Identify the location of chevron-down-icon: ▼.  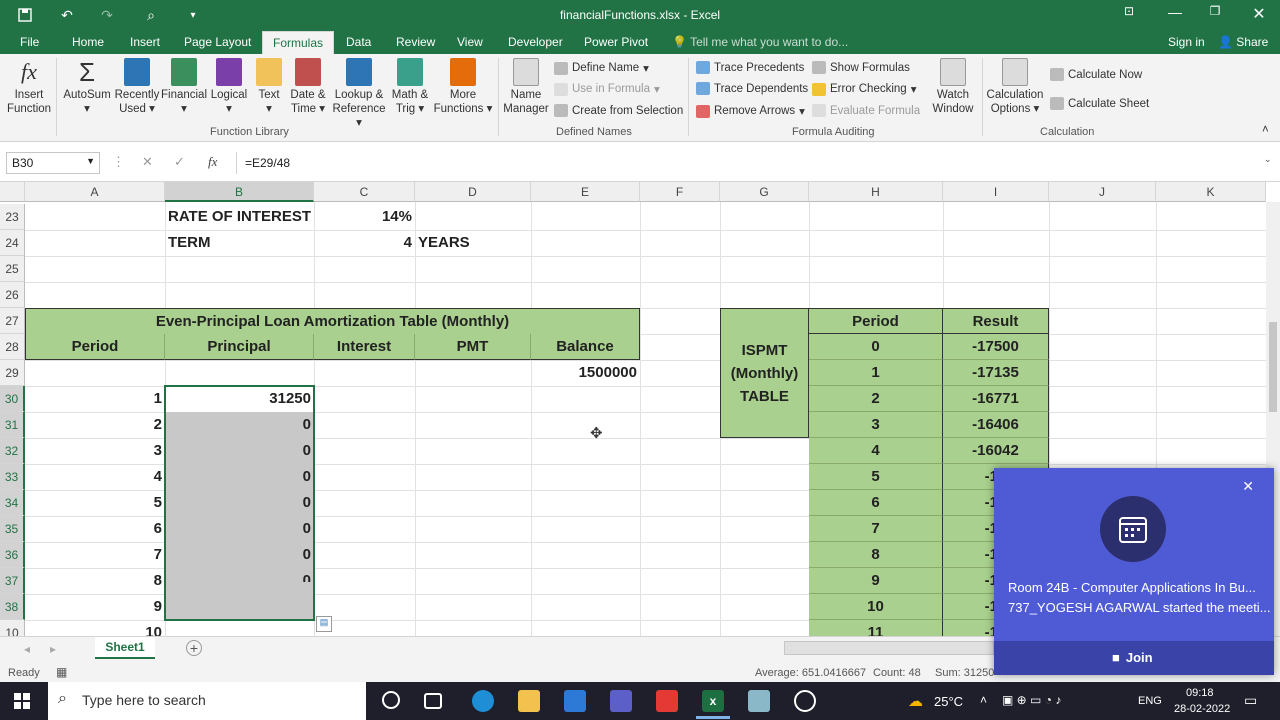
(90, 161).